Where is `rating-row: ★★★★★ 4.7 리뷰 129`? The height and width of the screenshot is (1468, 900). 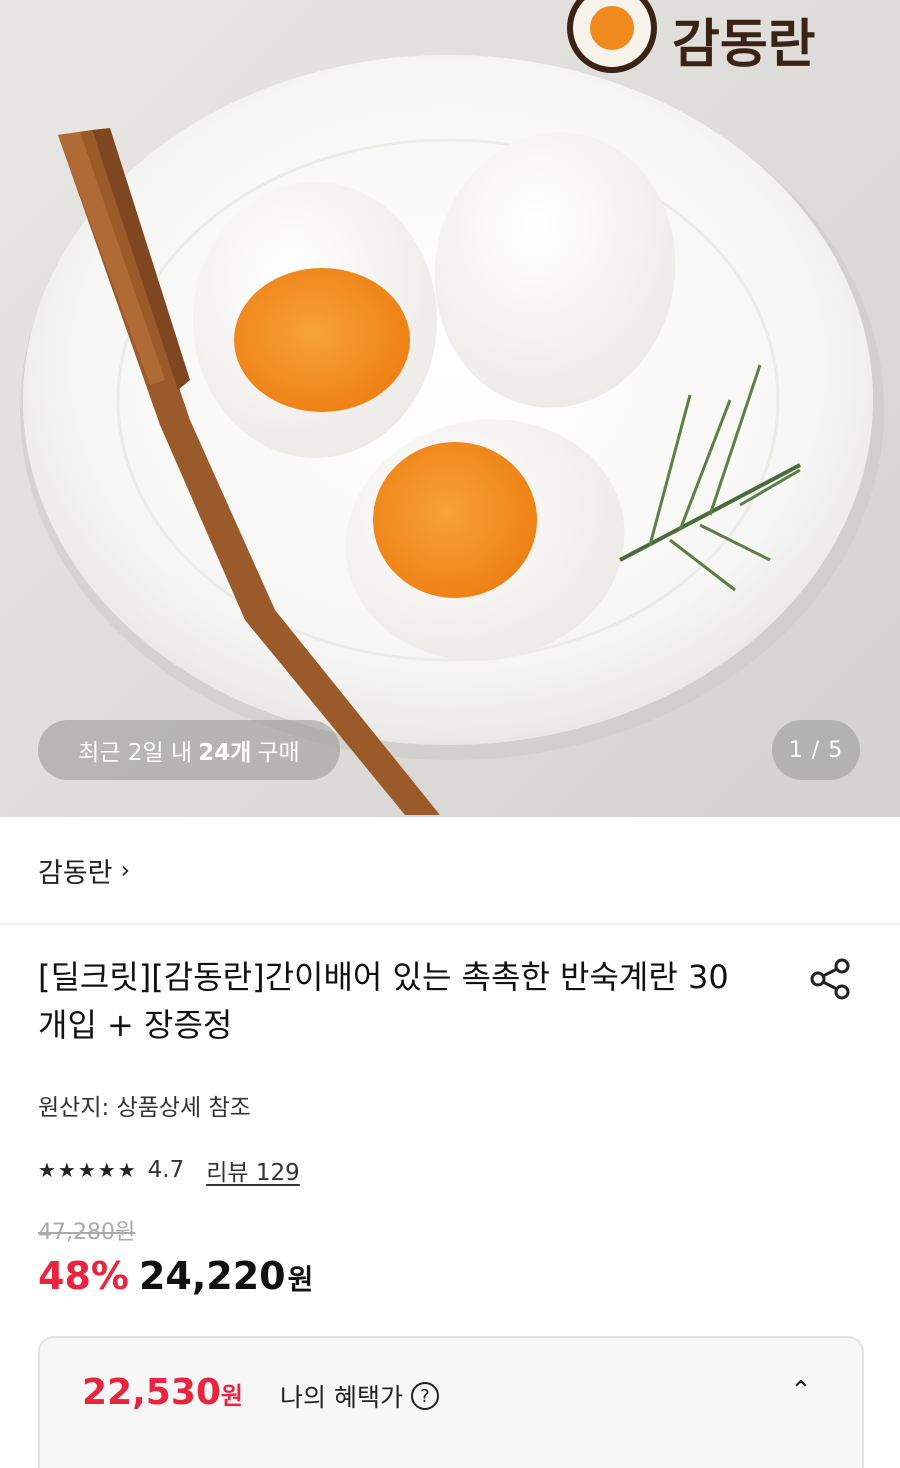 rating-row: ★★★★★ 4.7 리뷰 129 is located at coordinates (169, 1170).